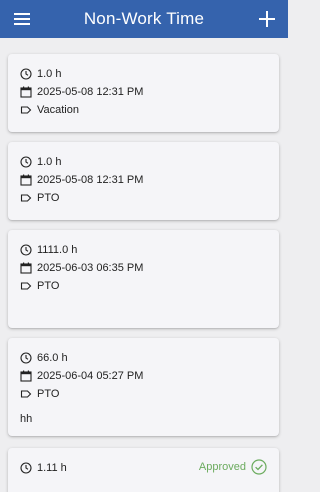  I want to click on hours-row: 1.11 h, so click(43, 468).